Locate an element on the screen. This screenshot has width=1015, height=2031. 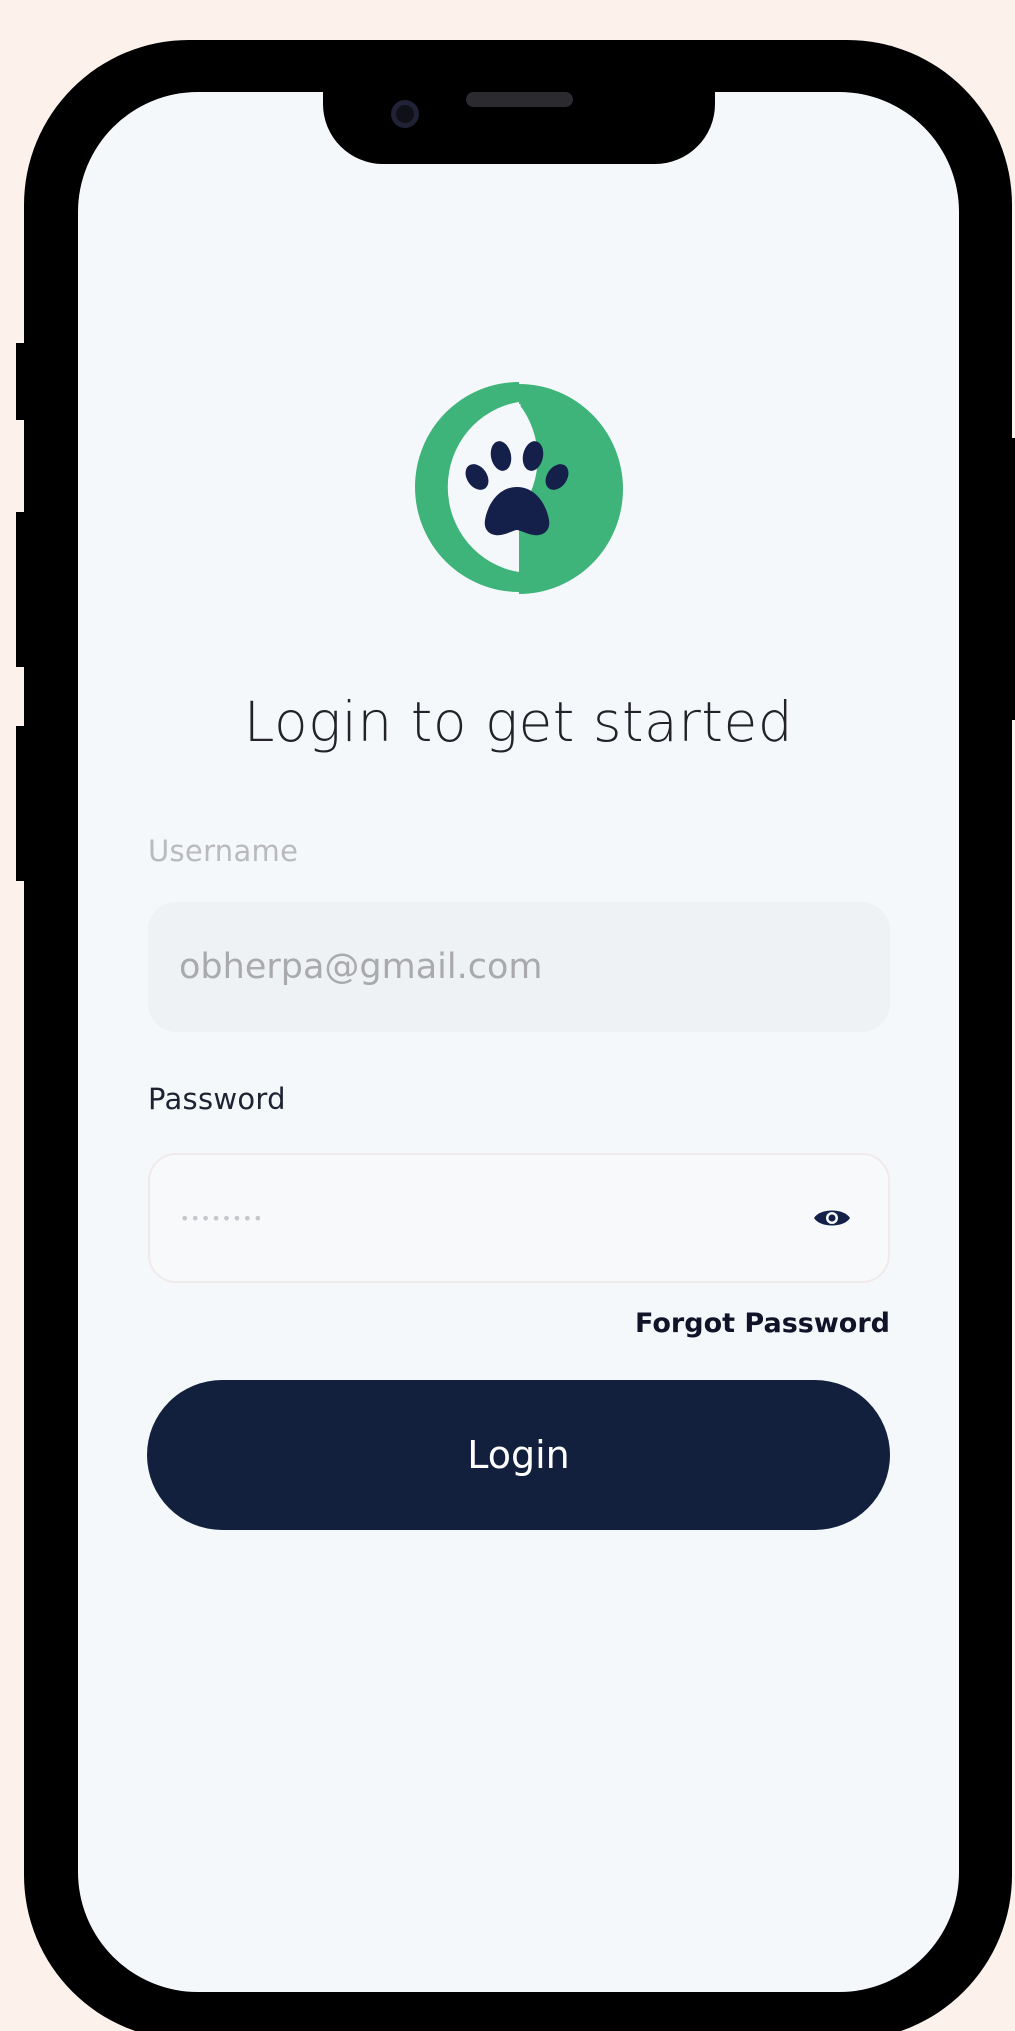
username-field-container is located at coordinates (519, 967).